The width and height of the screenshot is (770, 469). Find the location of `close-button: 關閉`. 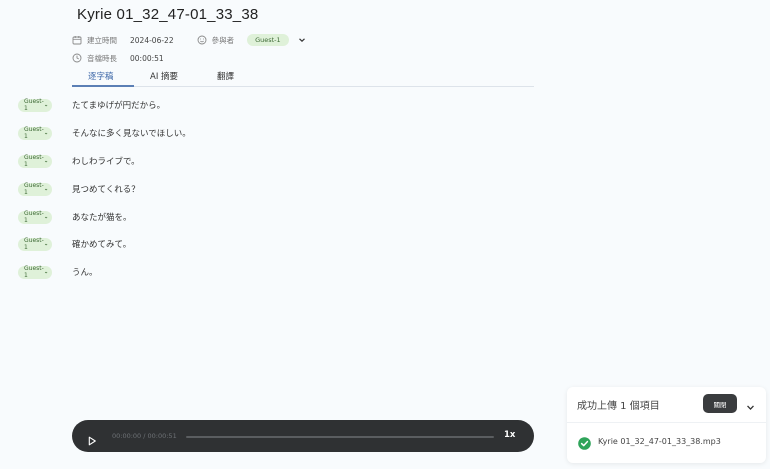

close-button: 關閉 is located at coordinates (720, 403).